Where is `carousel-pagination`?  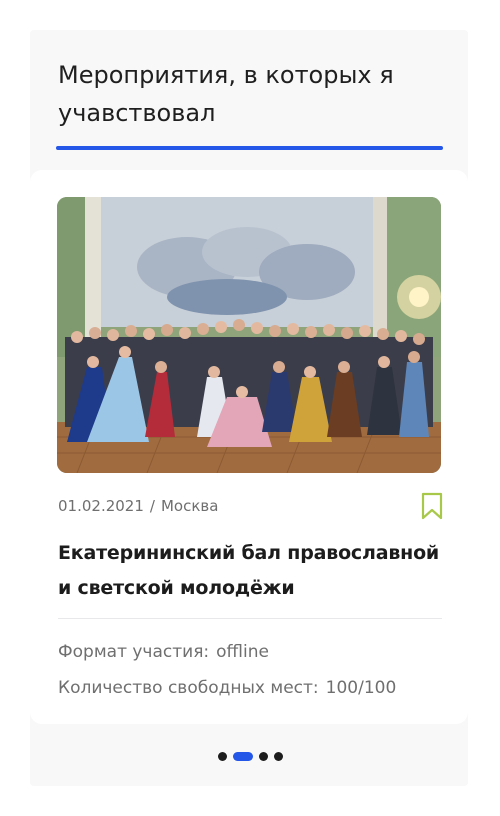 carousel-pagination is located at coordinates (250, 757).